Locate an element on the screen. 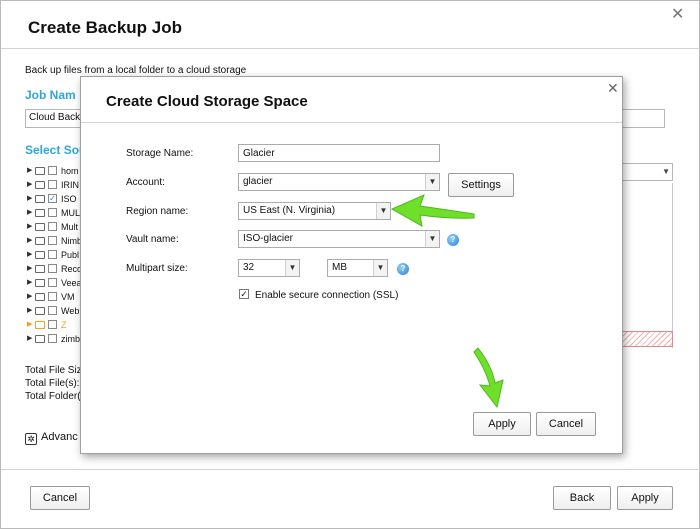 The height and width of the screenshot is (529, 700). back-button: Back is located at coordinates (582, 498).